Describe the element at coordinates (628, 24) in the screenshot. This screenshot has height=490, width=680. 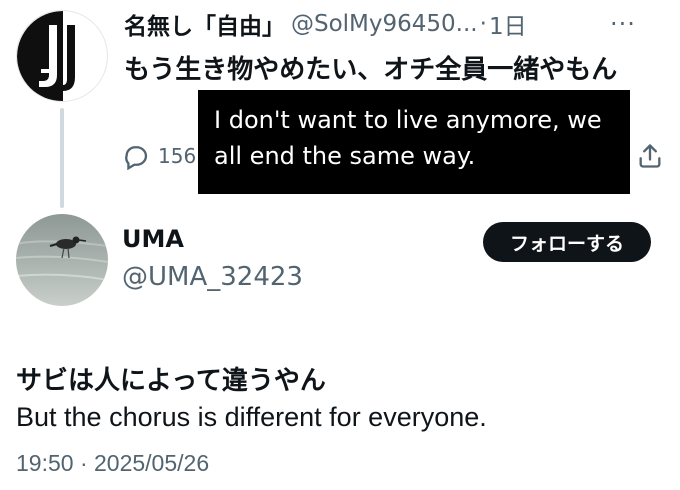
I see `more-options-icon: ···` at that location.